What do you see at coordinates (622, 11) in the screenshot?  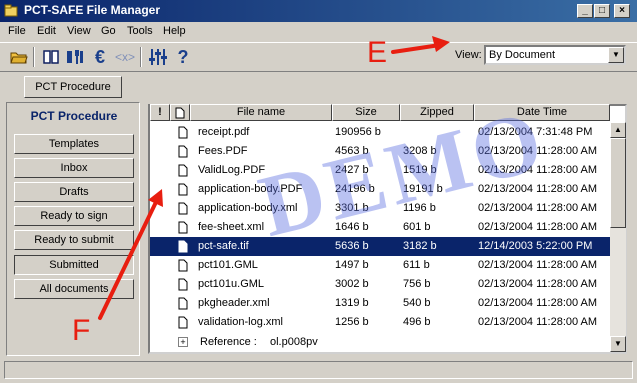 I see `close-button: ×` at bounding box center [622, 11].